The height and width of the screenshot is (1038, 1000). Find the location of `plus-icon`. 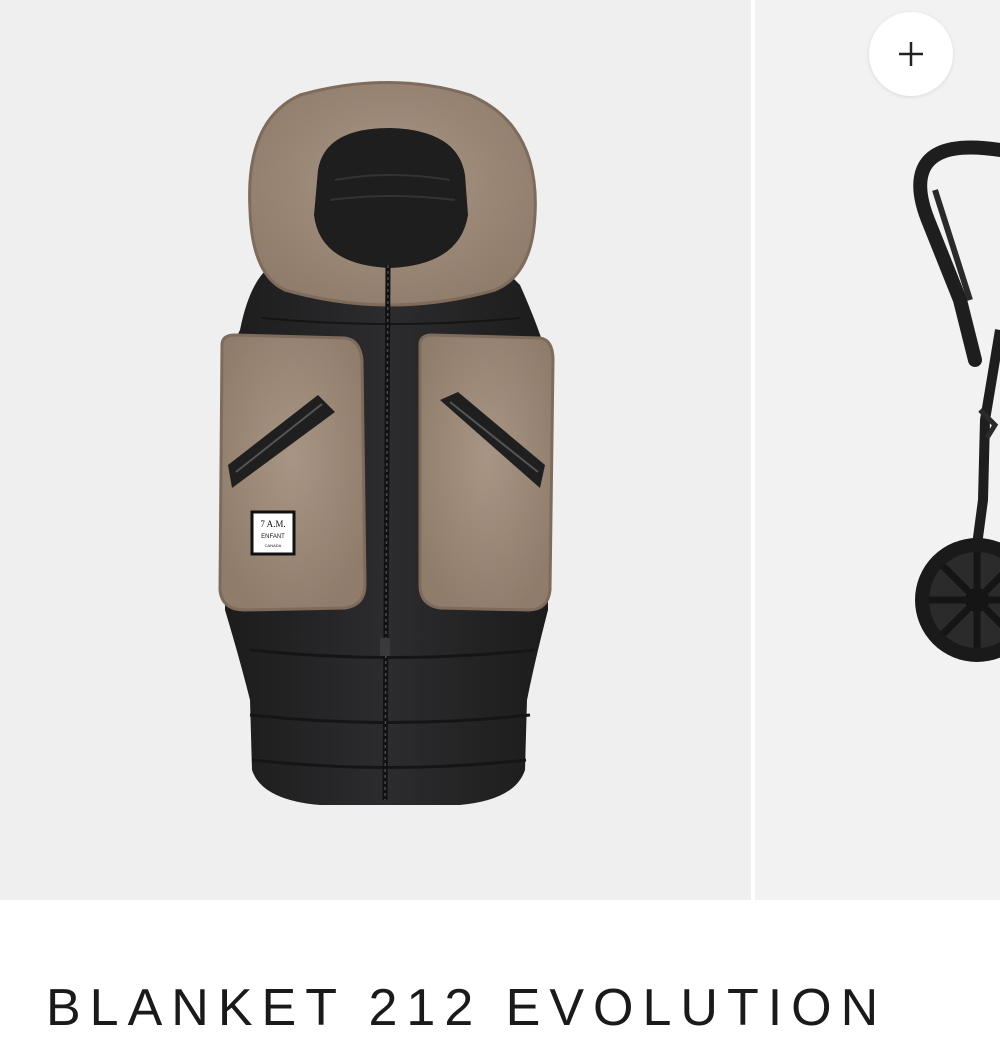

plus-icon is located at coordinates (911, 54).